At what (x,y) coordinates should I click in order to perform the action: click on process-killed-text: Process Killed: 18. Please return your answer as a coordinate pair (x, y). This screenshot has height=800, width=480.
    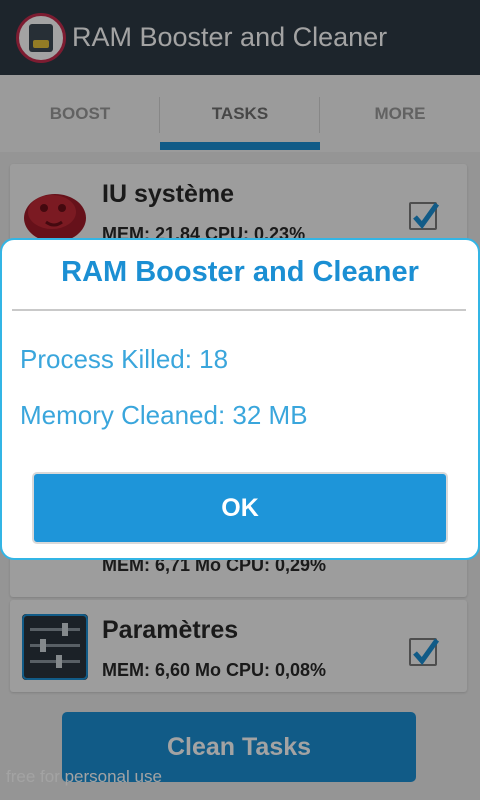
    Looking at the image, I should click on (124, 359).